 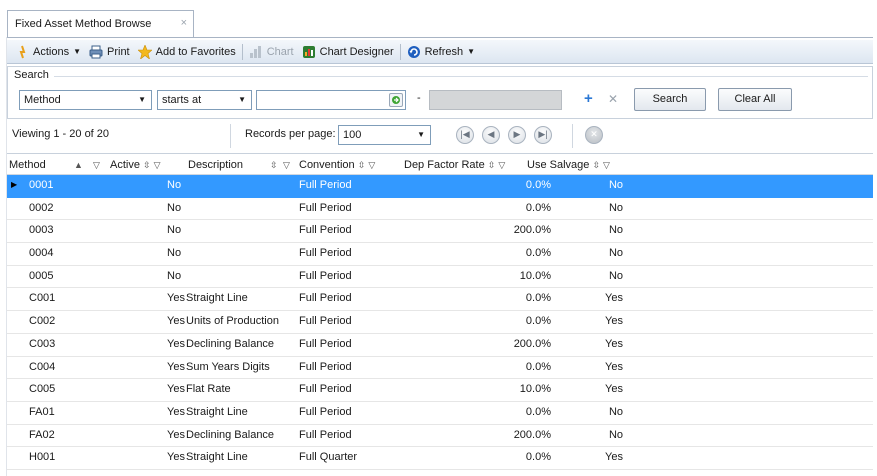 I want to click on column-header-method: Method, so click(x=27, y=165).